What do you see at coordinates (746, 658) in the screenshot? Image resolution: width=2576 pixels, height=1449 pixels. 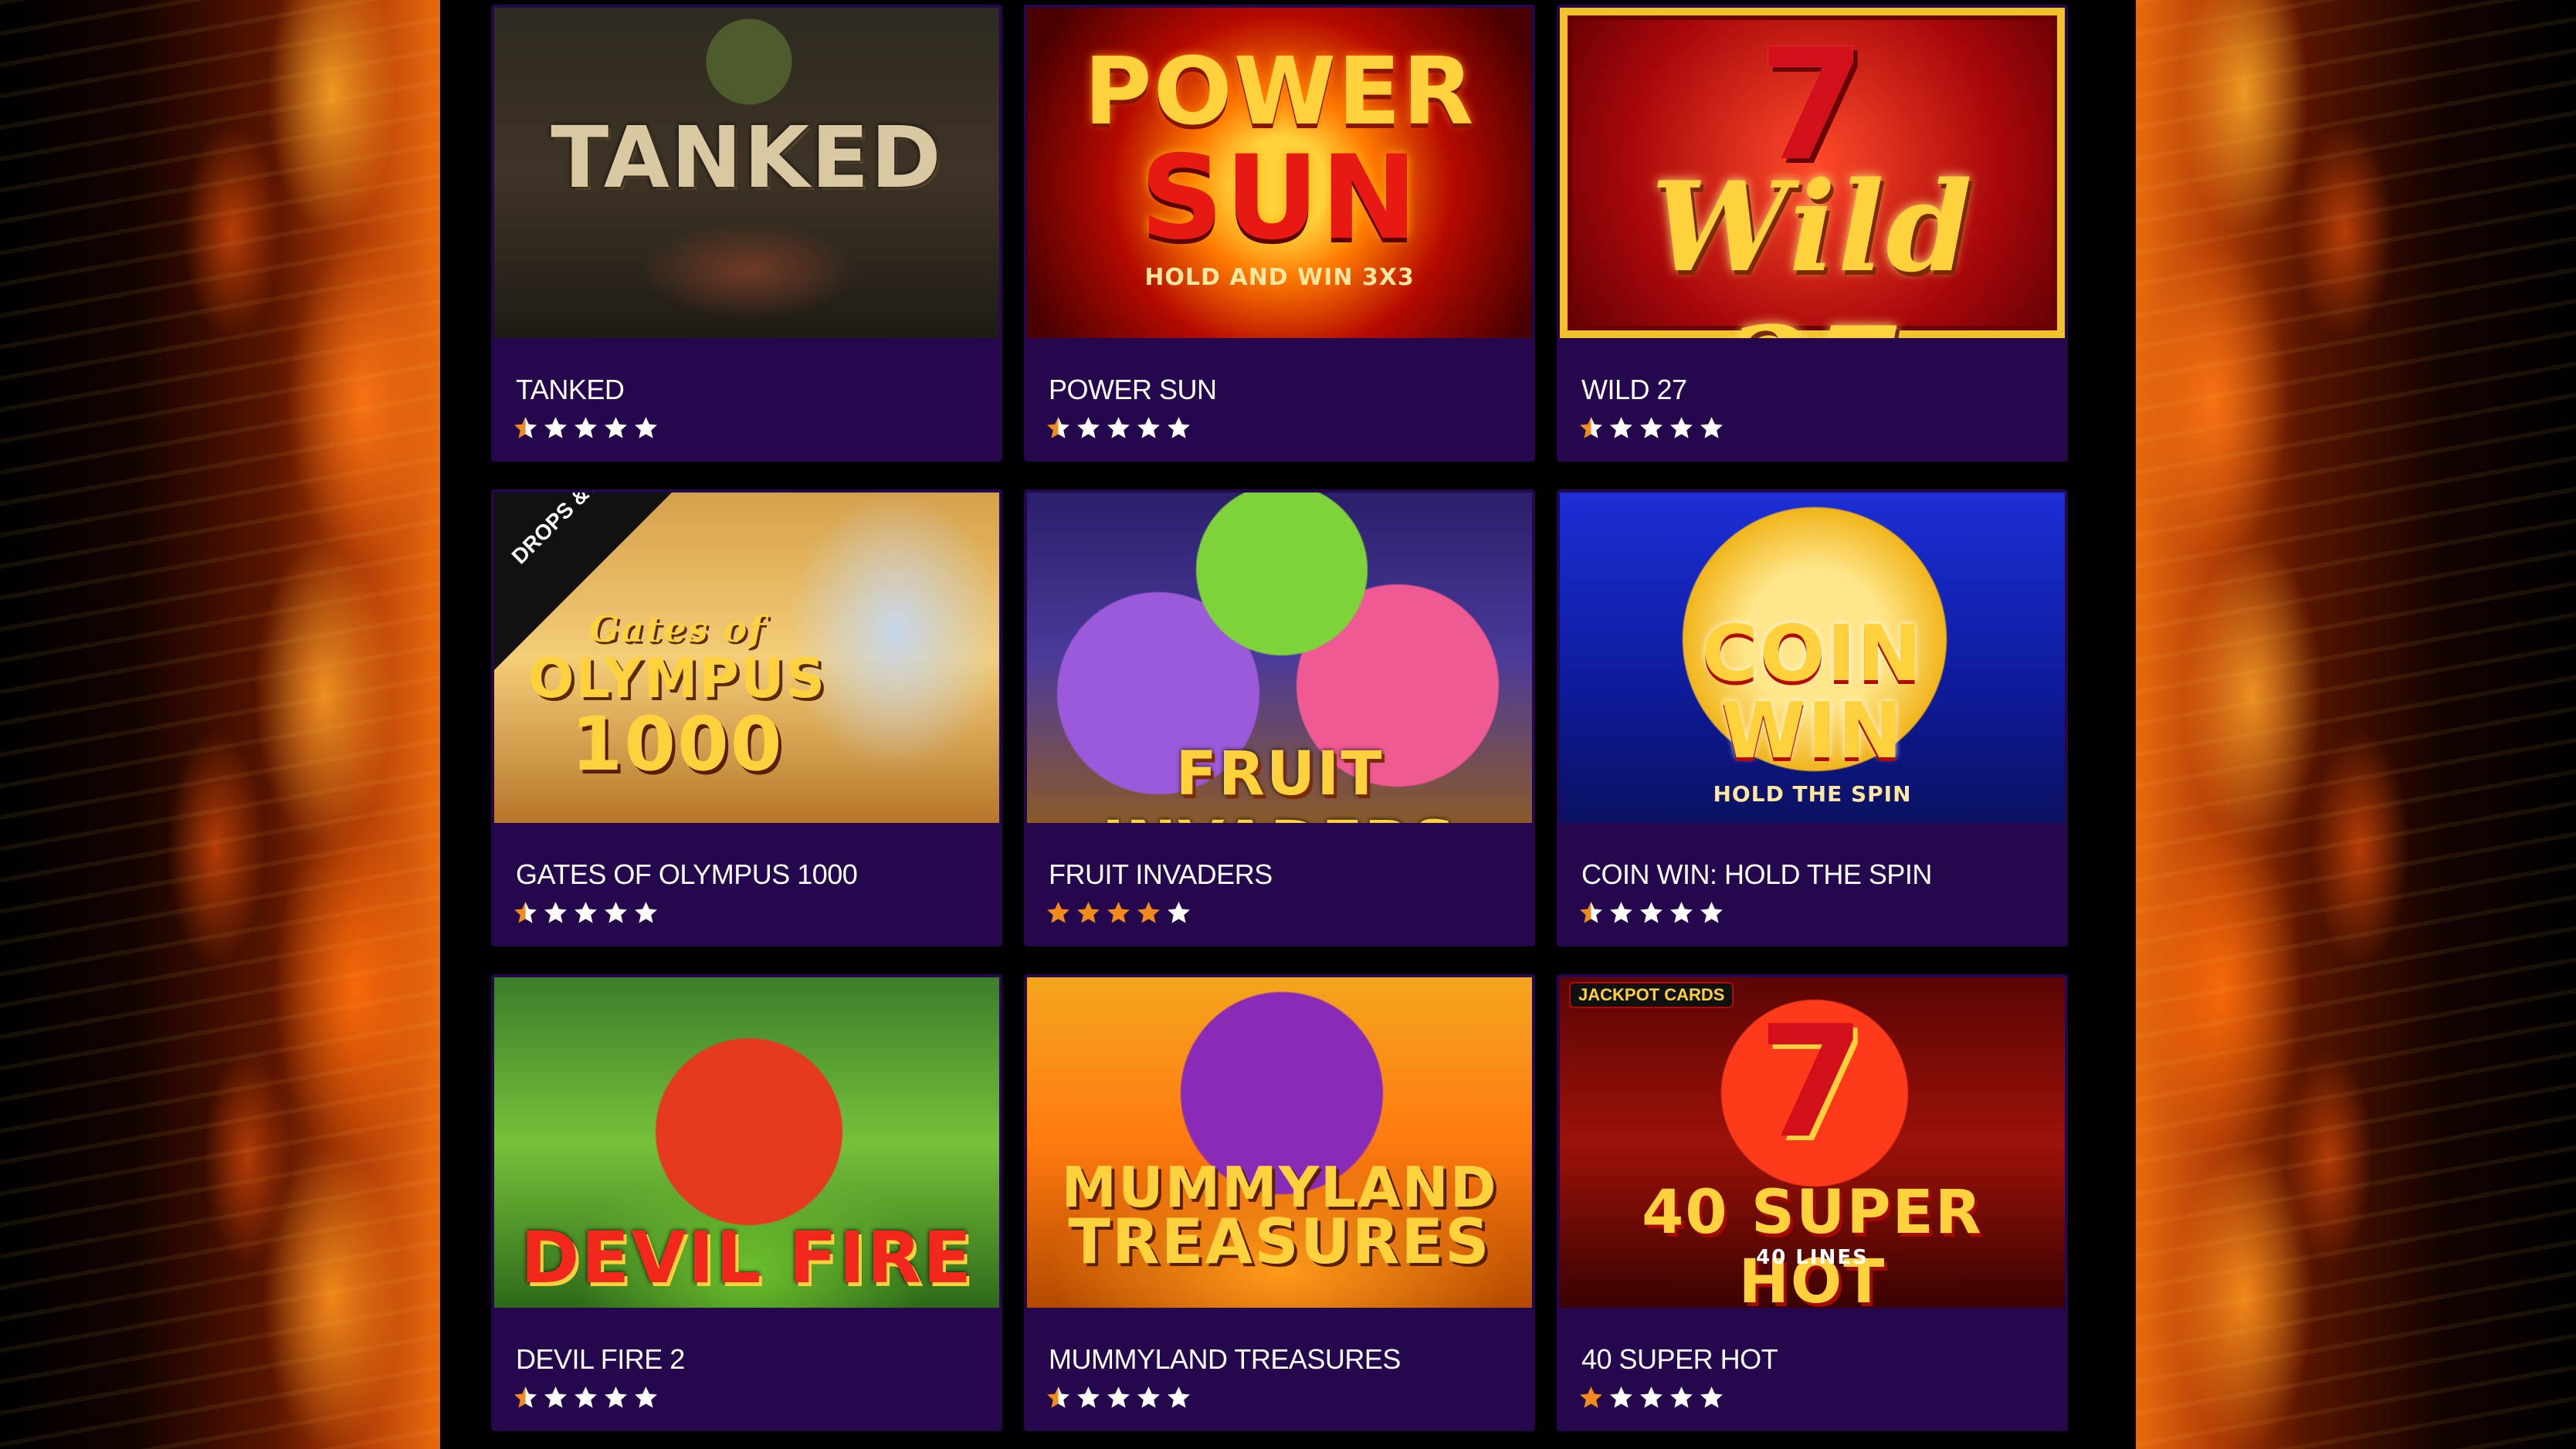 I see `game-thumbnail: Gates of OLYMPUS 1000 DROPS &WINS` at bounding box center [746, 658].